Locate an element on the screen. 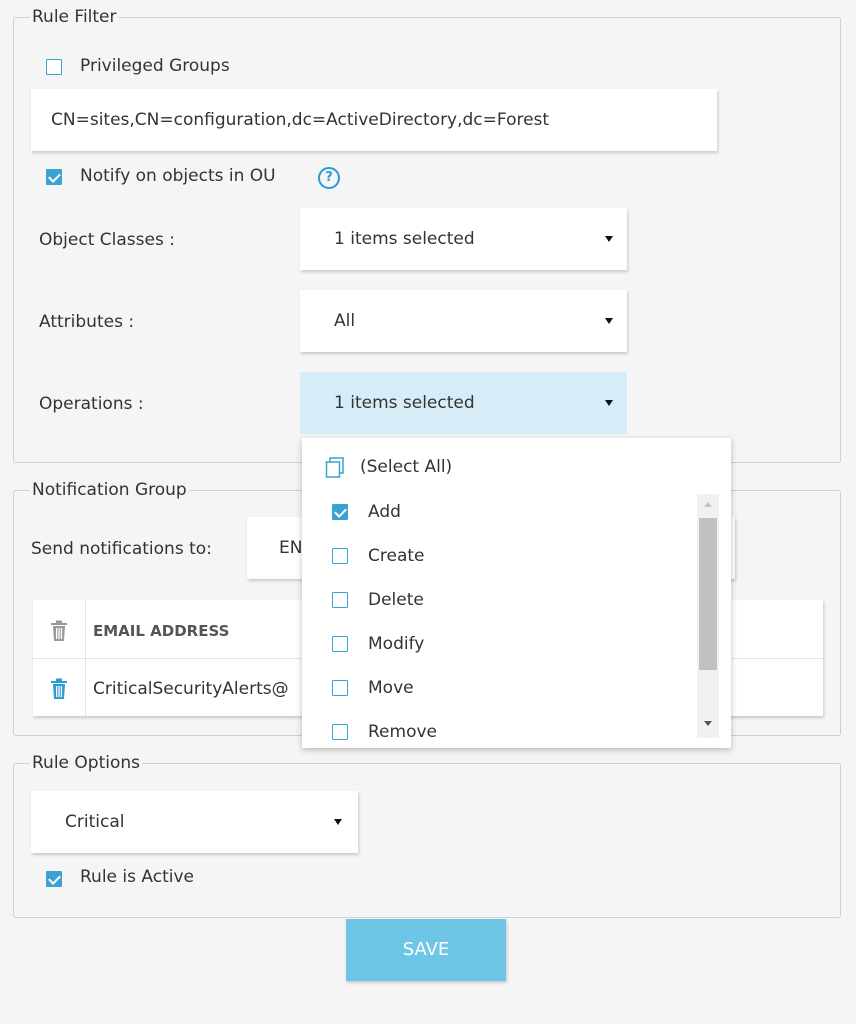  email-address-header: EMAIL ADDRESS is located at coordinates (161, 631).